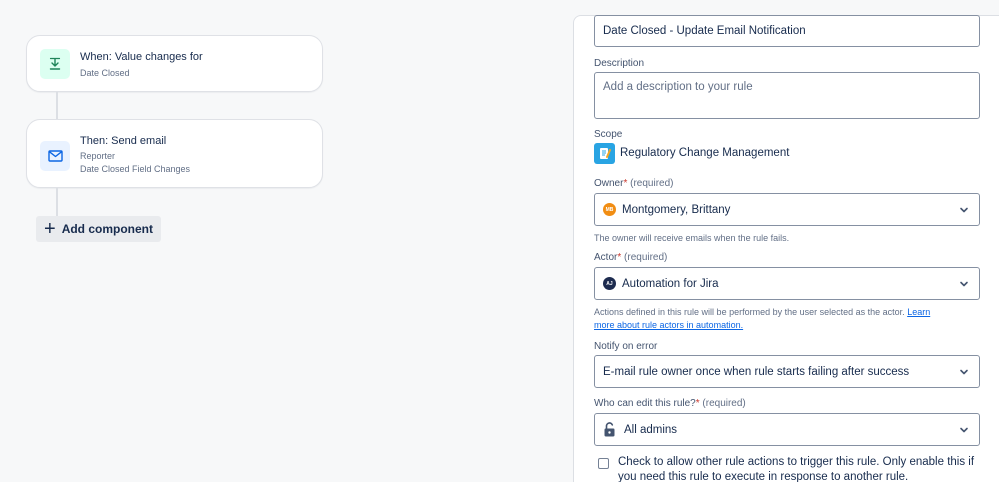 The width and height of the screenshot is (999, 482). Describe the element at coordinates (787, 209) in the screenshot. I see `owner-select: MB Montgomery, Brittany` at that location.